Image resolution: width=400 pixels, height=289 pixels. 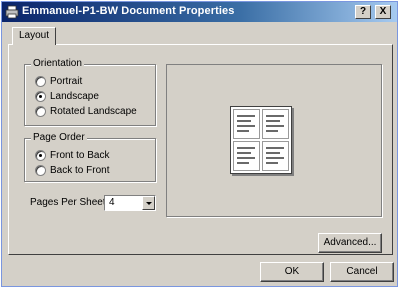 What do you see at coordinates (383, 12) in the screenshot?
I see `close-button: X` at bounding box center [383, 12].